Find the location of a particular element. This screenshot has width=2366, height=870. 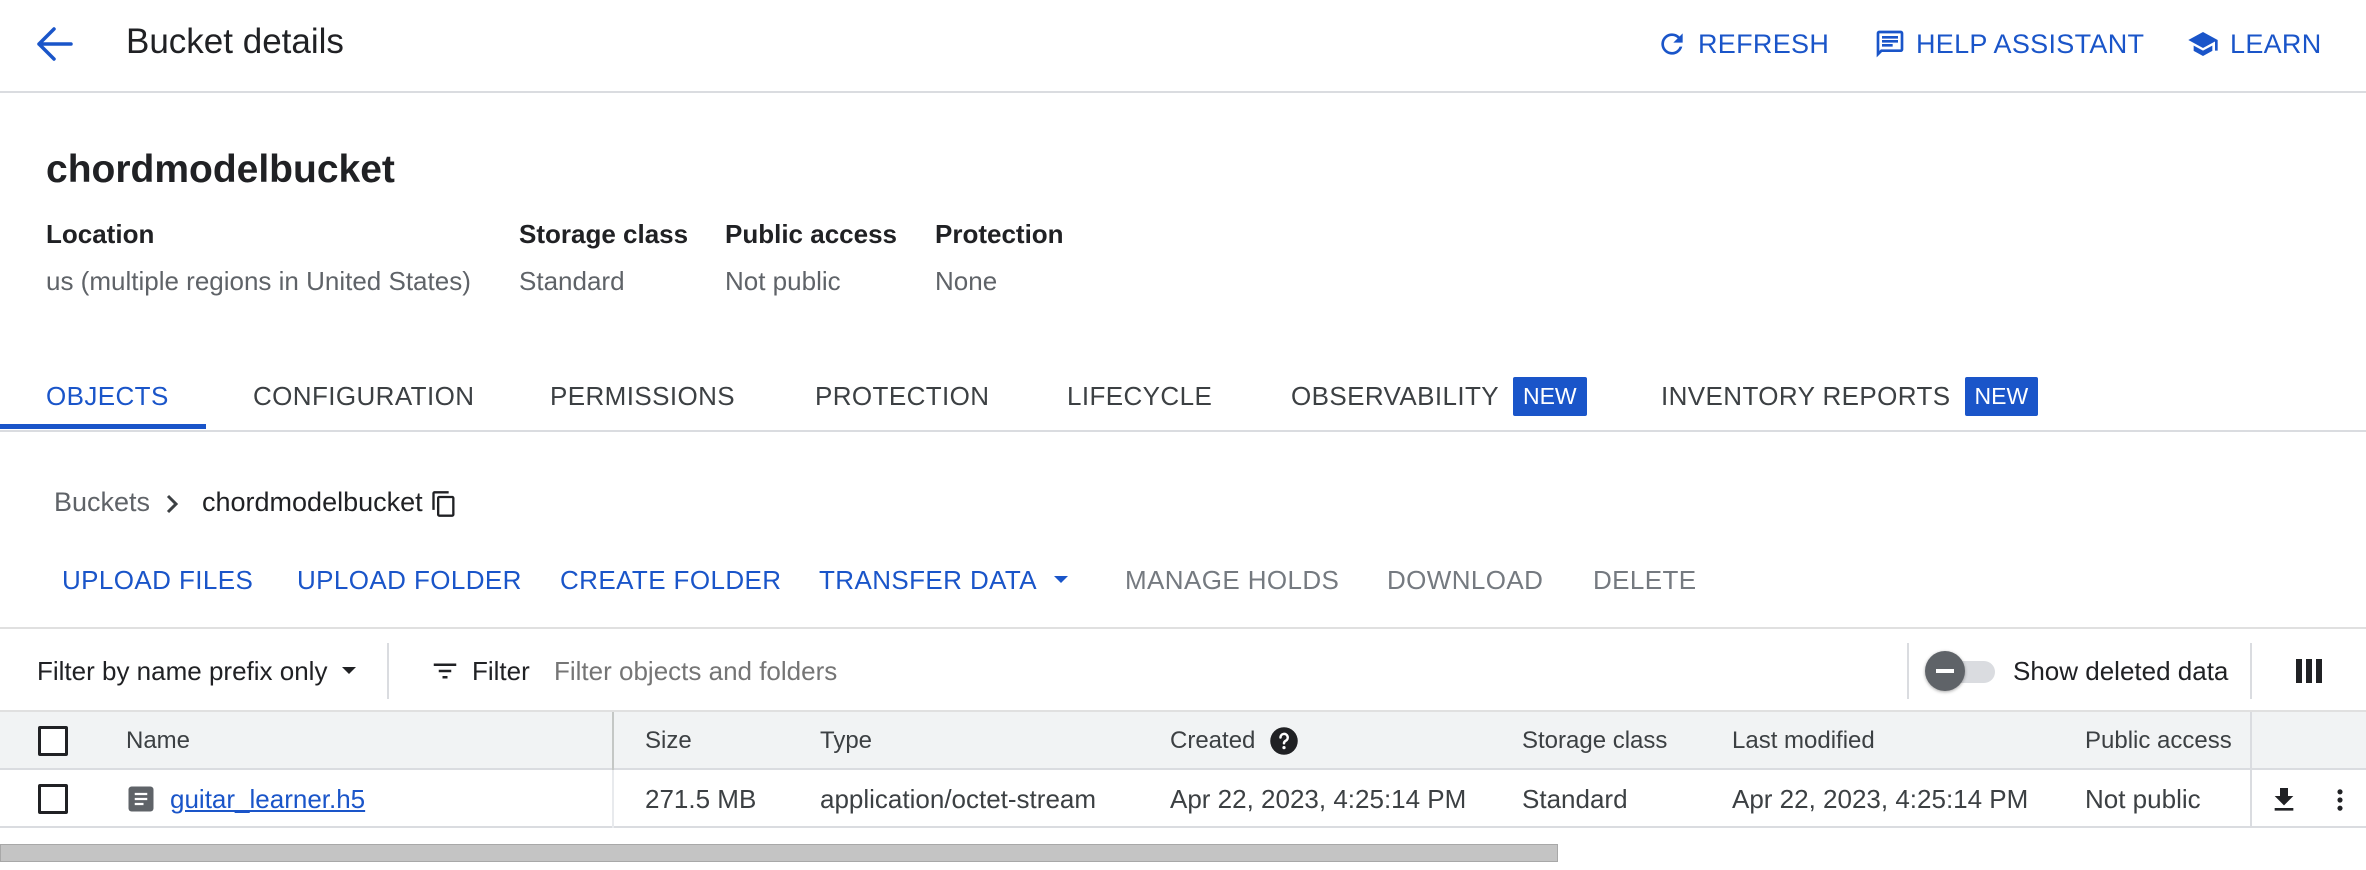

storage-class-label: Storage class is located at coordinates (604, 234).